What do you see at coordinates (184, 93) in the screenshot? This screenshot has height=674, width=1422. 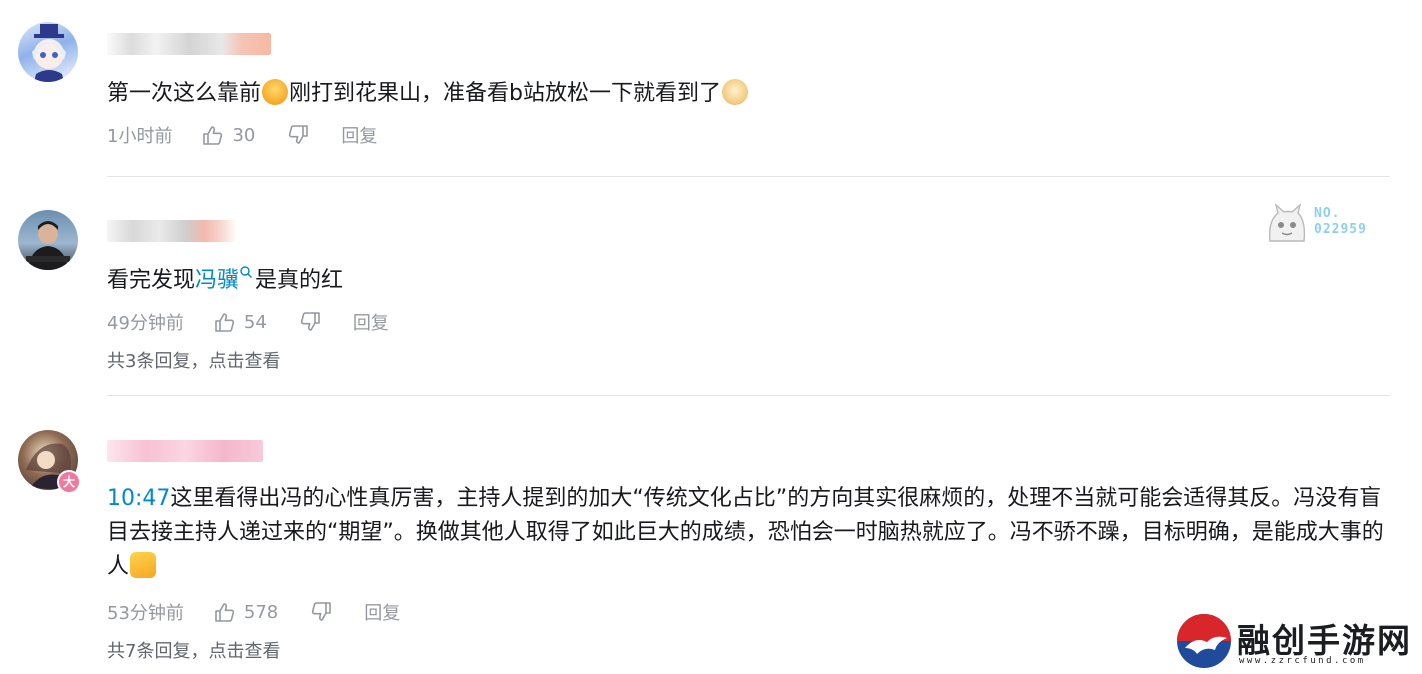 I see `comment-text-part: 第一次这么靠前` at bounding box center [184, 93].